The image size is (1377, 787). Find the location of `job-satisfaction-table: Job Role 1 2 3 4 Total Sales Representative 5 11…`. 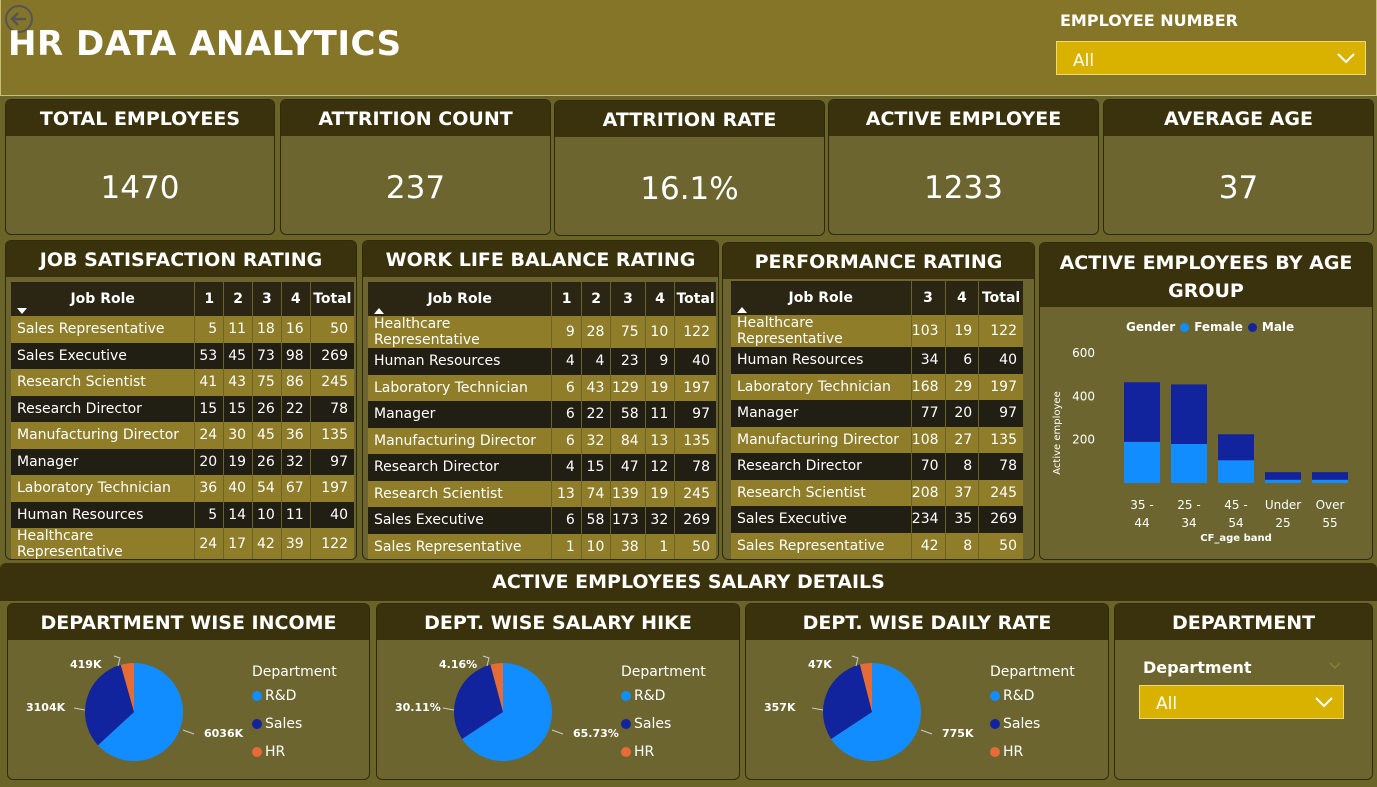

job-satisfaction-table: Job Role 1 2 3 4 Total Sales Representative 5 11… is located at coordinates (182, 420).